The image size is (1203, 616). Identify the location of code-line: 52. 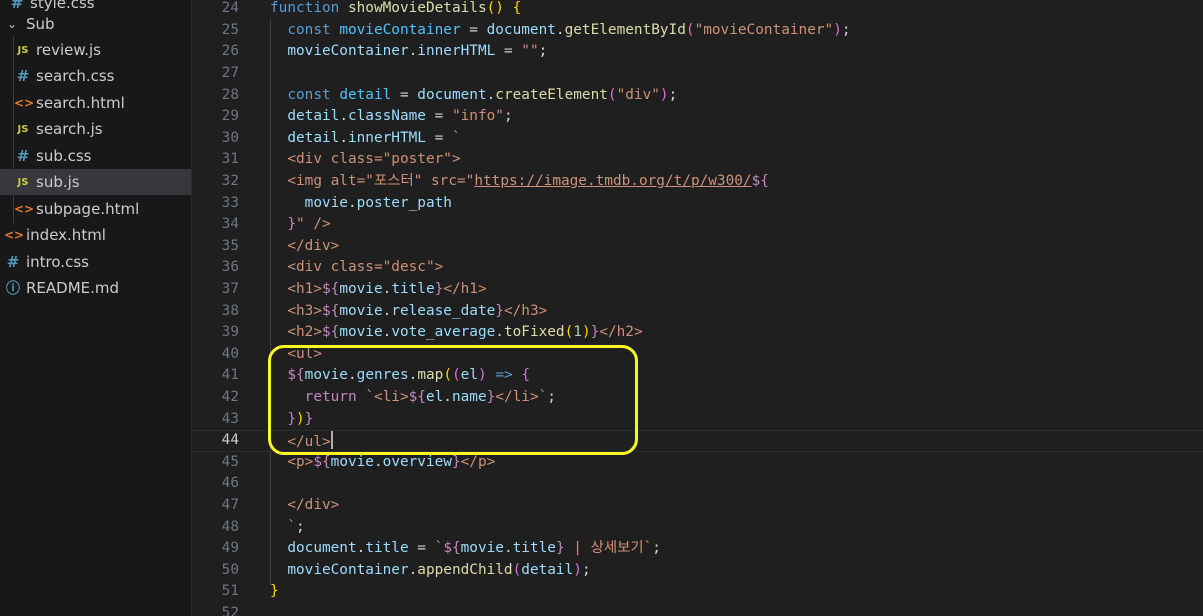
(697, 609).